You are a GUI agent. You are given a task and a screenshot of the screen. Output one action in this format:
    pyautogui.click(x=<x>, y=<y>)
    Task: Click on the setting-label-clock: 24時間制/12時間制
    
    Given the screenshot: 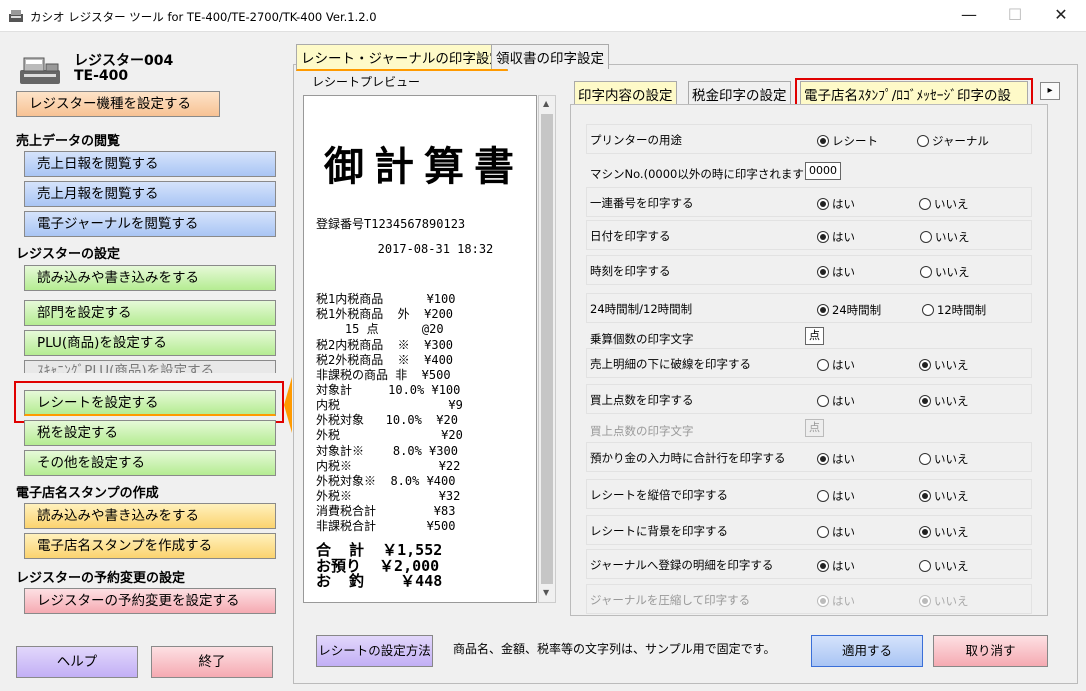 What is the action you would take?
    pyautogui.click(x=641, y=309)
    